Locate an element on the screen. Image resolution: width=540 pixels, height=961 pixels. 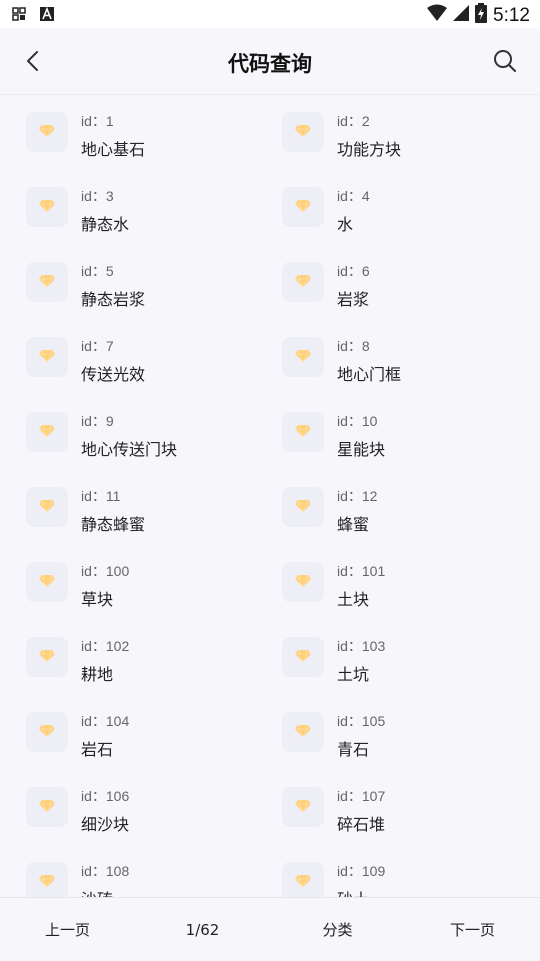
list-item: id：10 星能块 is located at coordinates (410, 432).